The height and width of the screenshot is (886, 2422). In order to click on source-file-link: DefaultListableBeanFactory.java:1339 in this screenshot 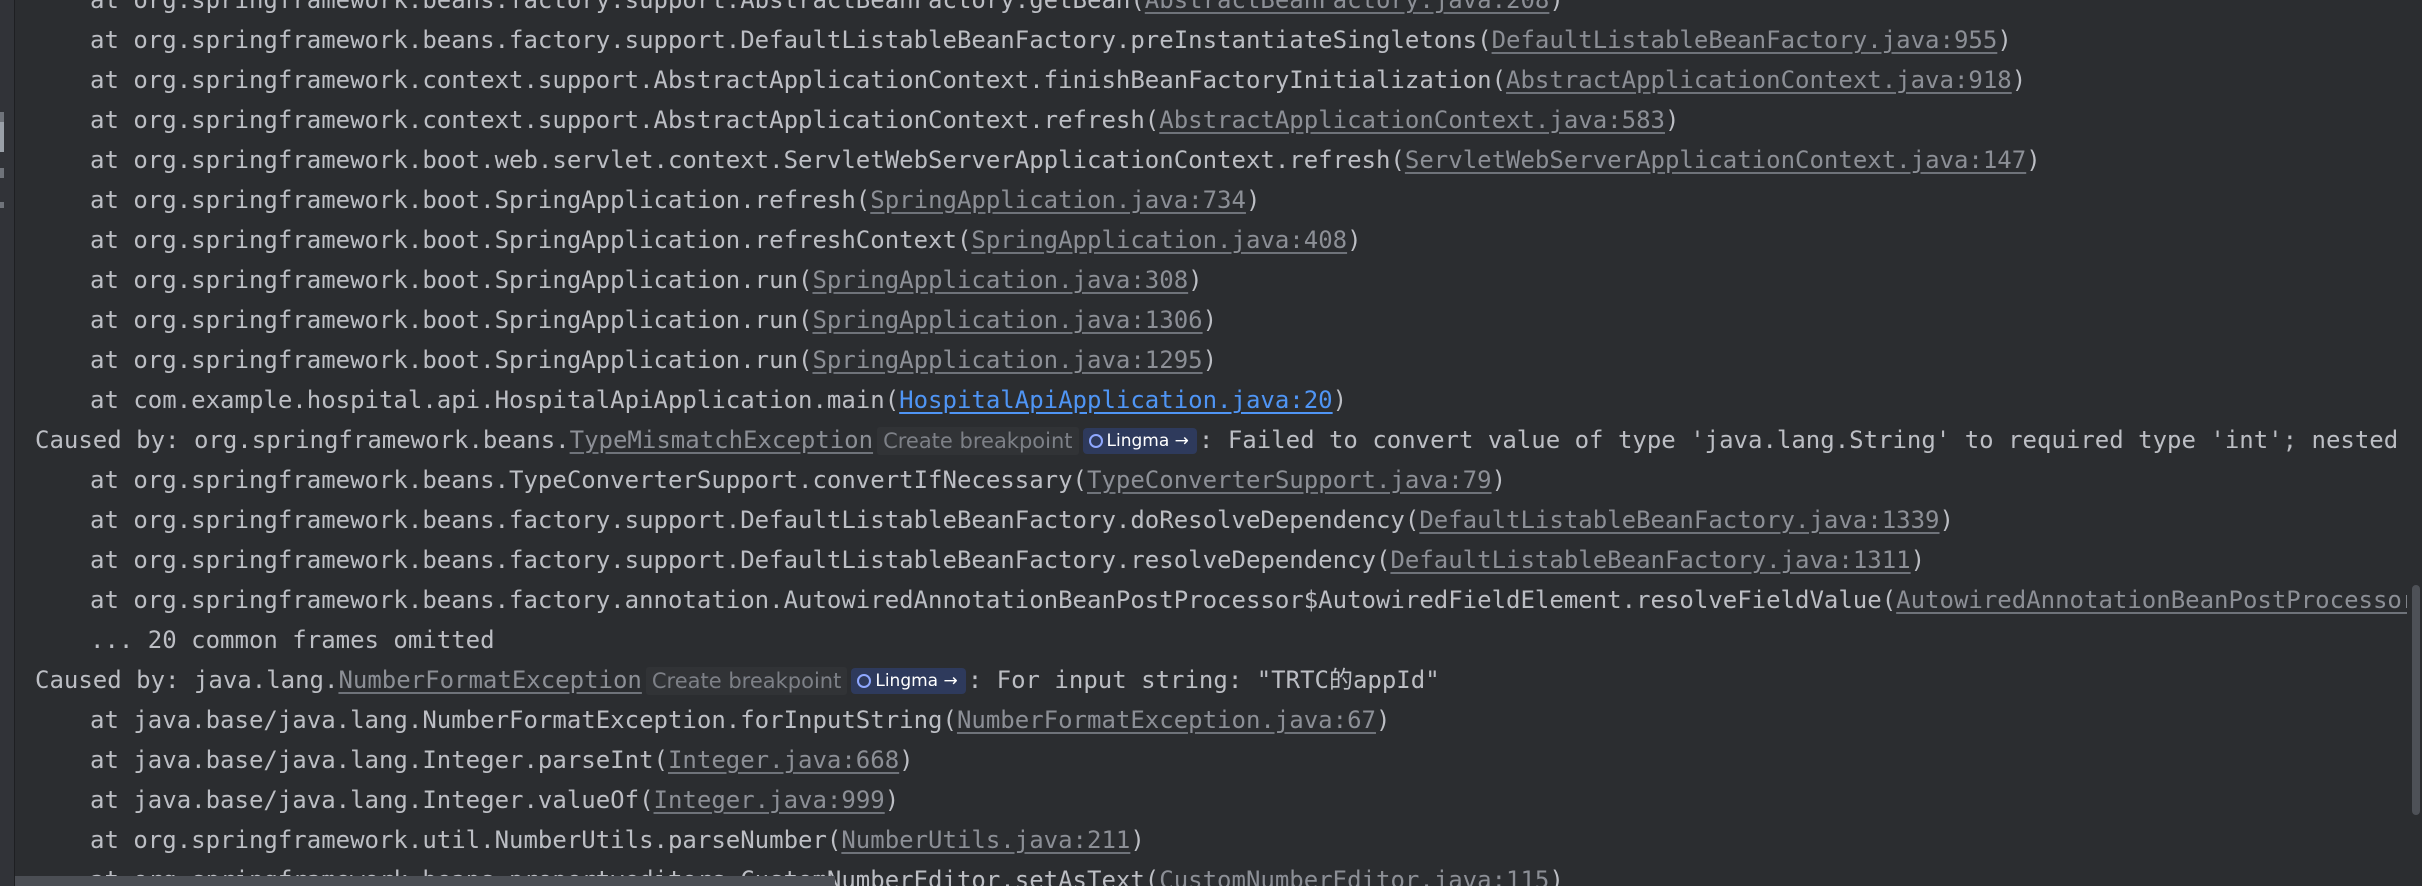, I will do `click(1679, 520)`.